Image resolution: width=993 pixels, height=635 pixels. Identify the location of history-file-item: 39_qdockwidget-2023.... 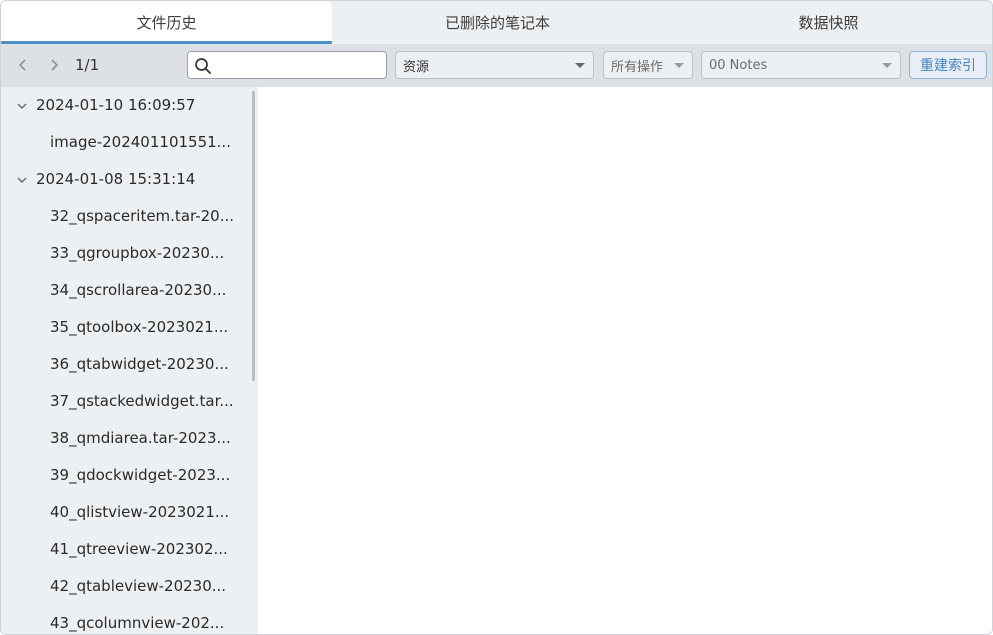
(147, 475).